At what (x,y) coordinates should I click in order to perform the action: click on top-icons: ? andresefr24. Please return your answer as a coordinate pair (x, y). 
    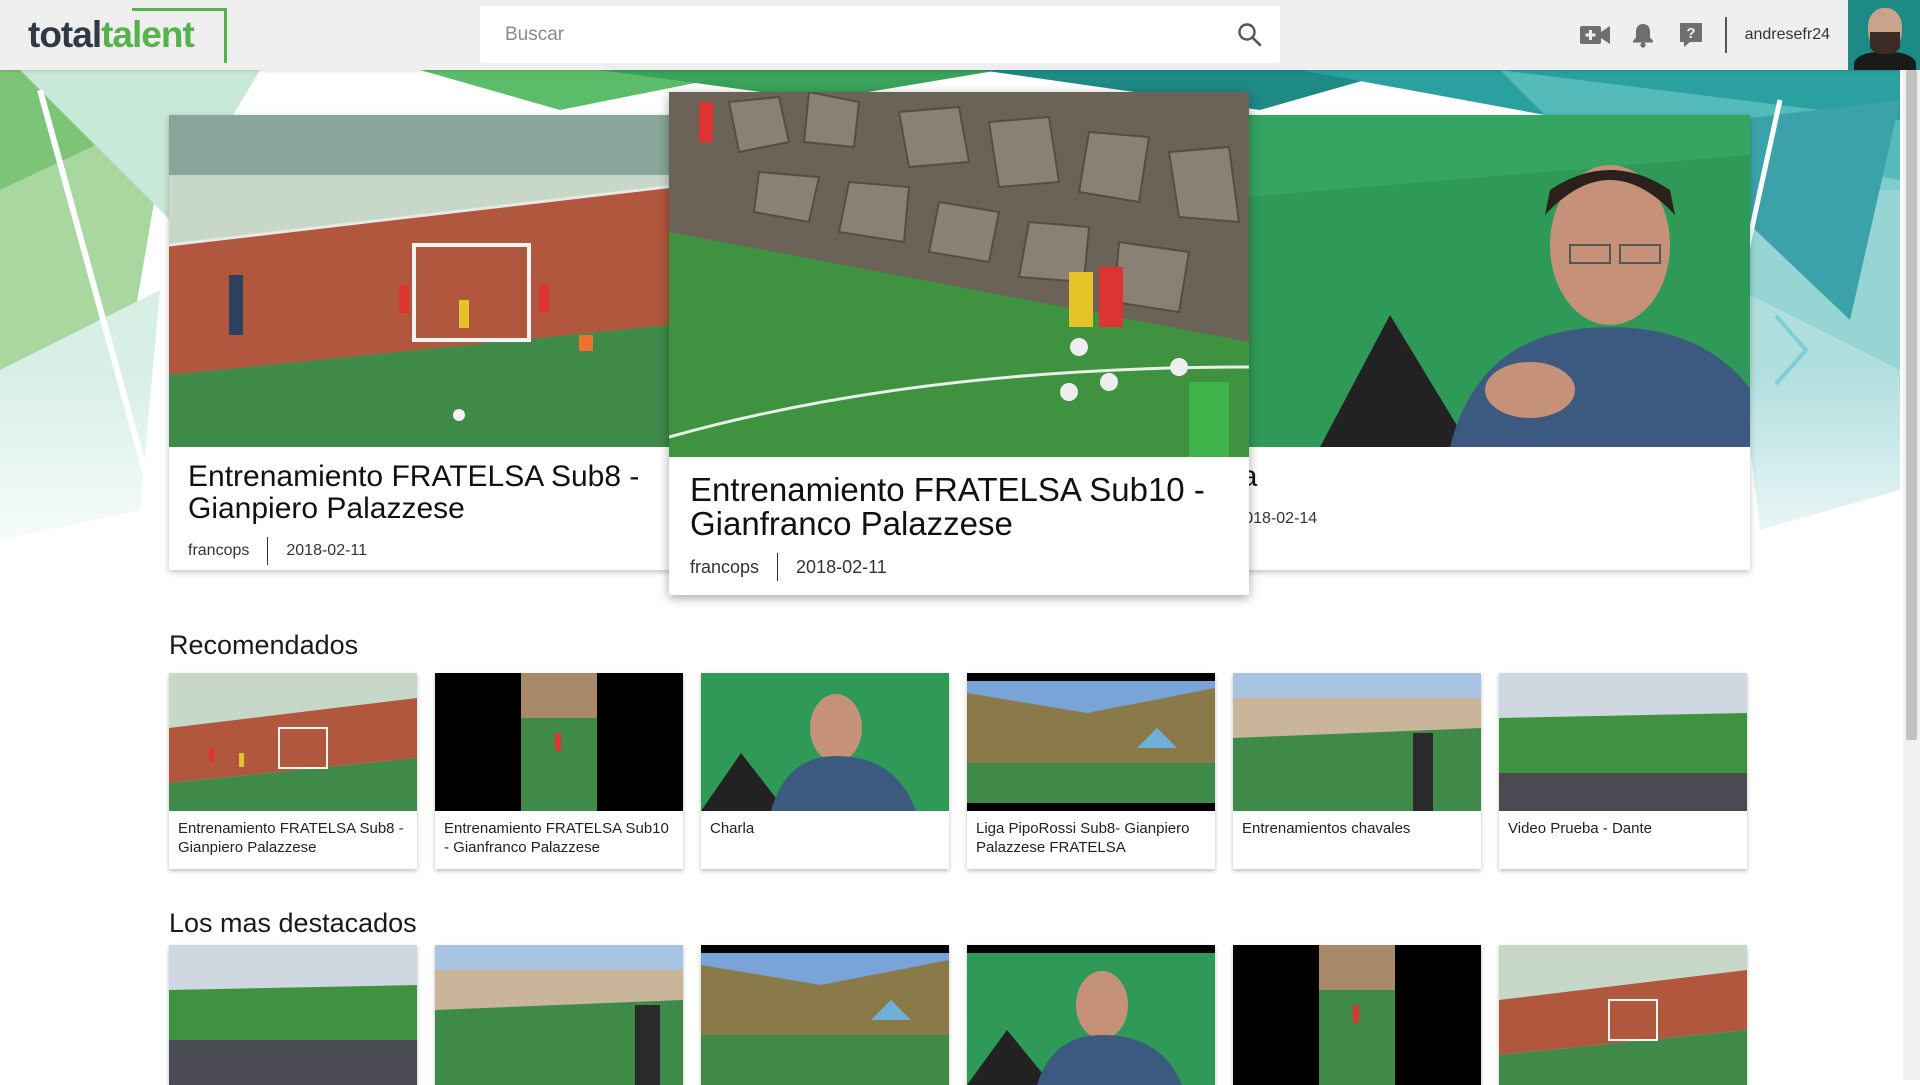
    Looking at the image, I should click on (1745, 35).